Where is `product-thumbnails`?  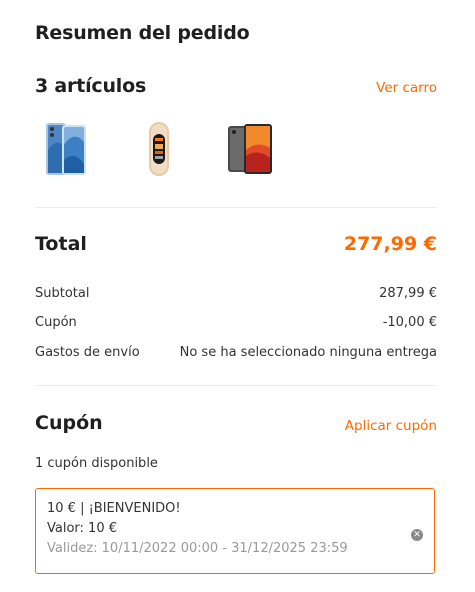
product-thumbnails is located at coordinates (180, 149).